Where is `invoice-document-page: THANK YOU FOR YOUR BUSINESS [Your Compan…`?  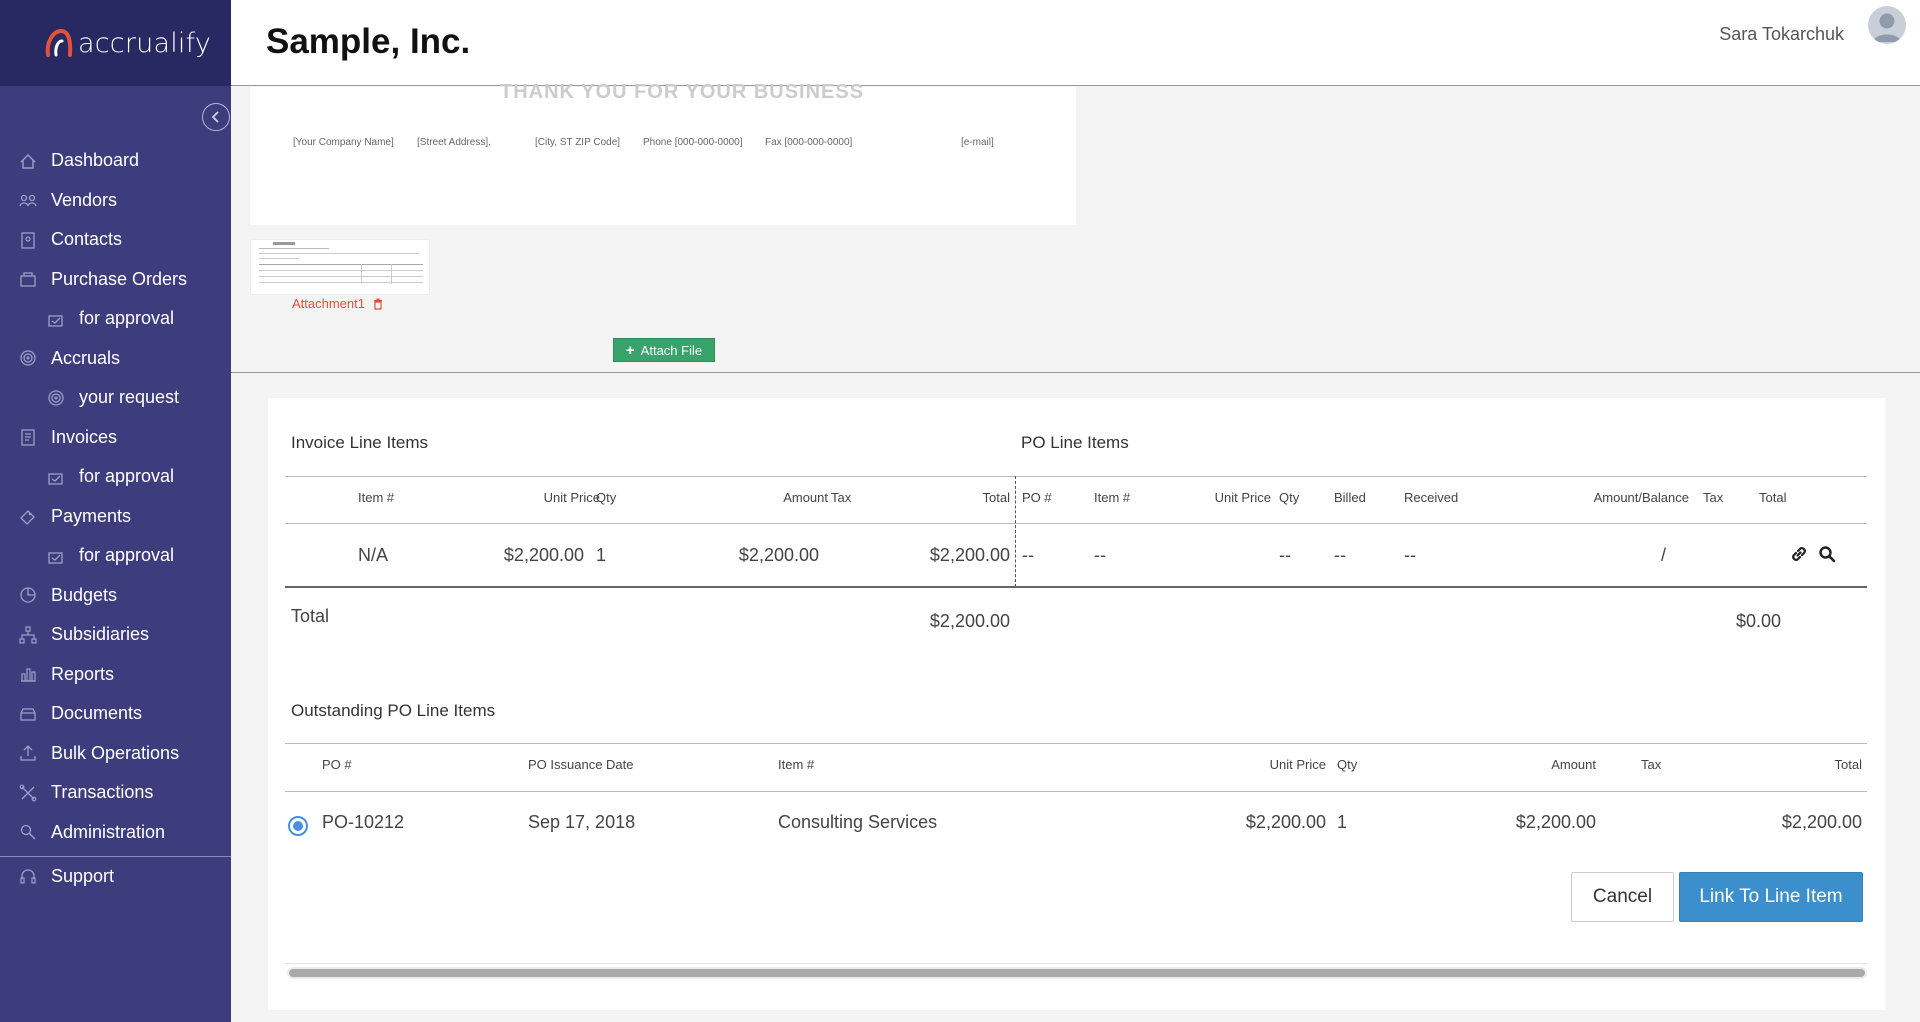
invoice-document-page: THANK YOU FOR YOUR BUSINESS [Your Compan… is located at coordinates (663, 153).